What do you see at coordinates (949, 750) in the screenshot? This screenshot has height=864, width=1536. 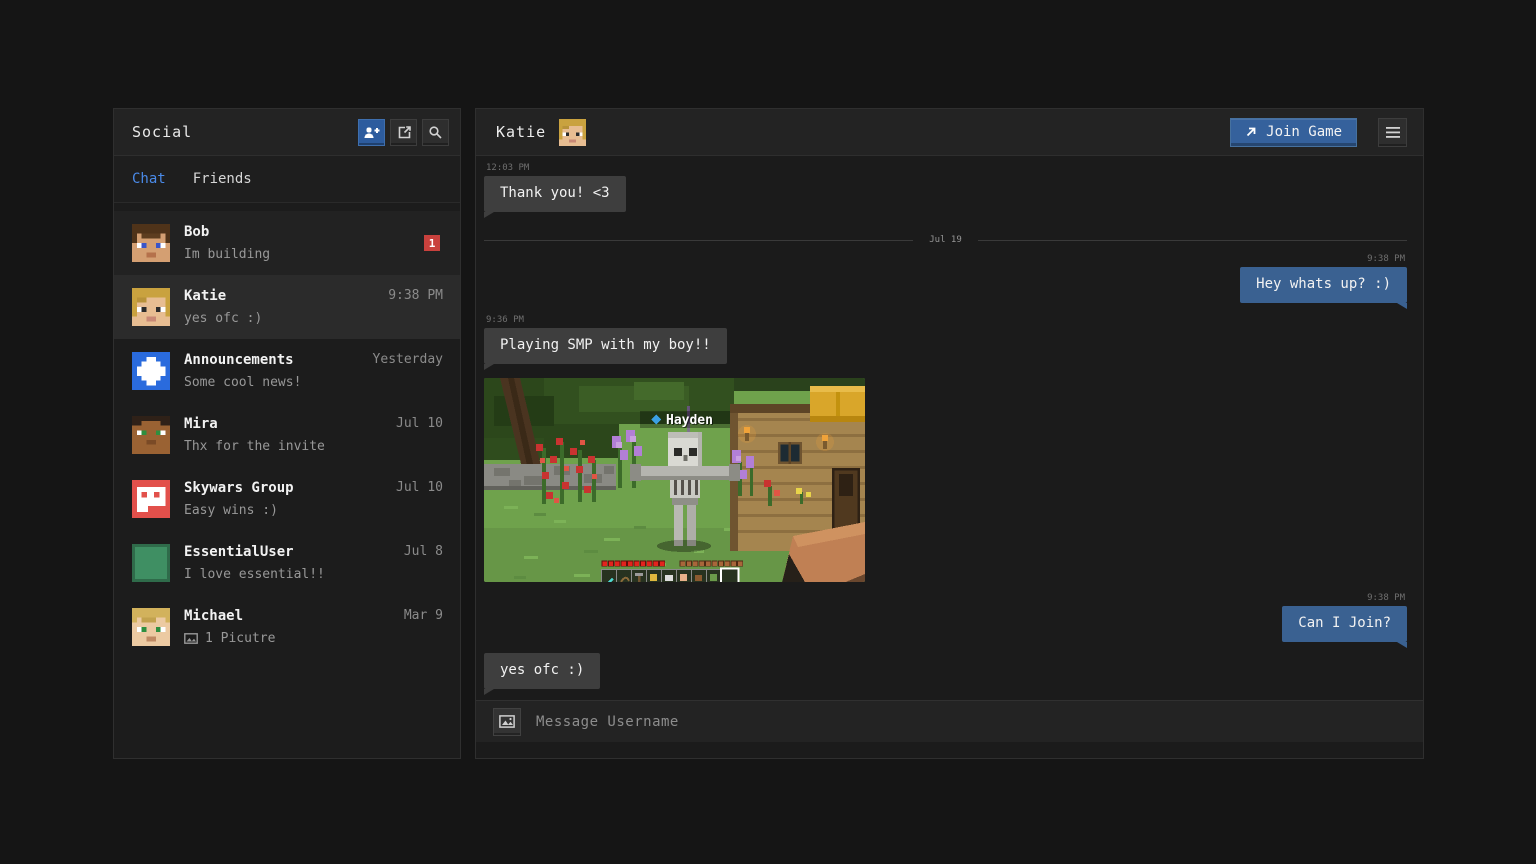 I see `chat-bottom-padding` at bounding box center [949, 750].